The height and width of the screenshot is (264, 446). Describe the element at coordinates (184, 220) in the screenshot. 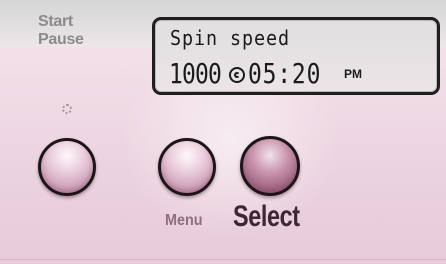

I see `menu-label: Menu` at that location.